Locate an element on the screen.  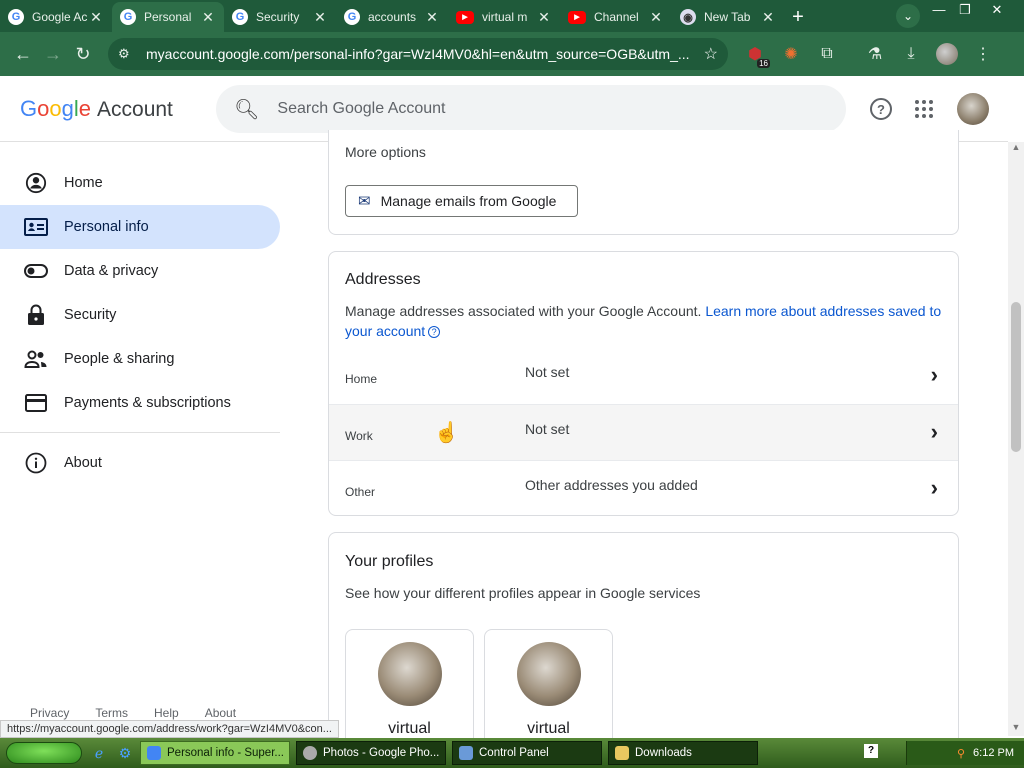
start-button is located at coordinates (44, 753).